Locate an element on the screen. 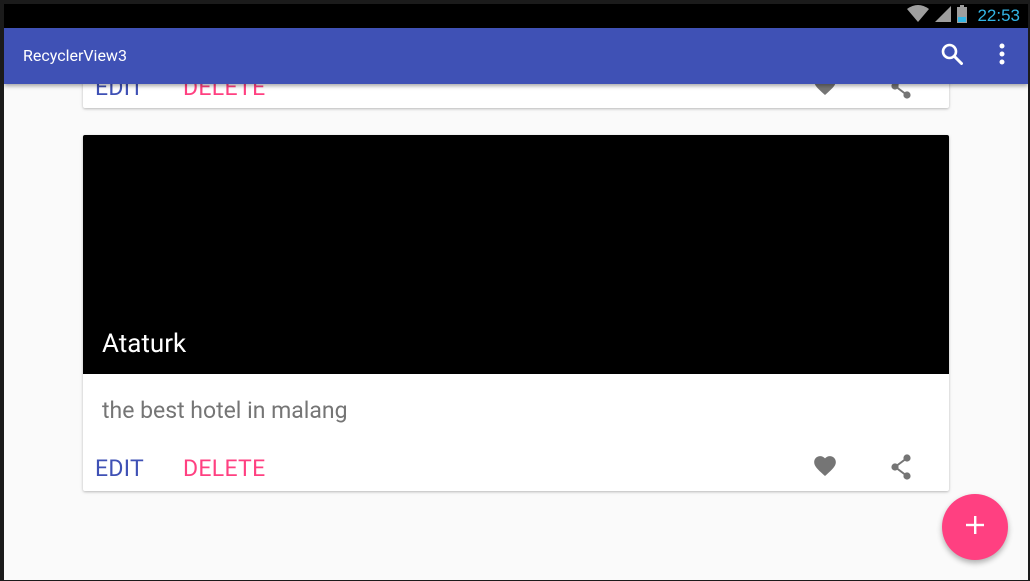 The height and width of the screenshot is (581, 1030). wifi-icon is located at coordinates (918, 16).